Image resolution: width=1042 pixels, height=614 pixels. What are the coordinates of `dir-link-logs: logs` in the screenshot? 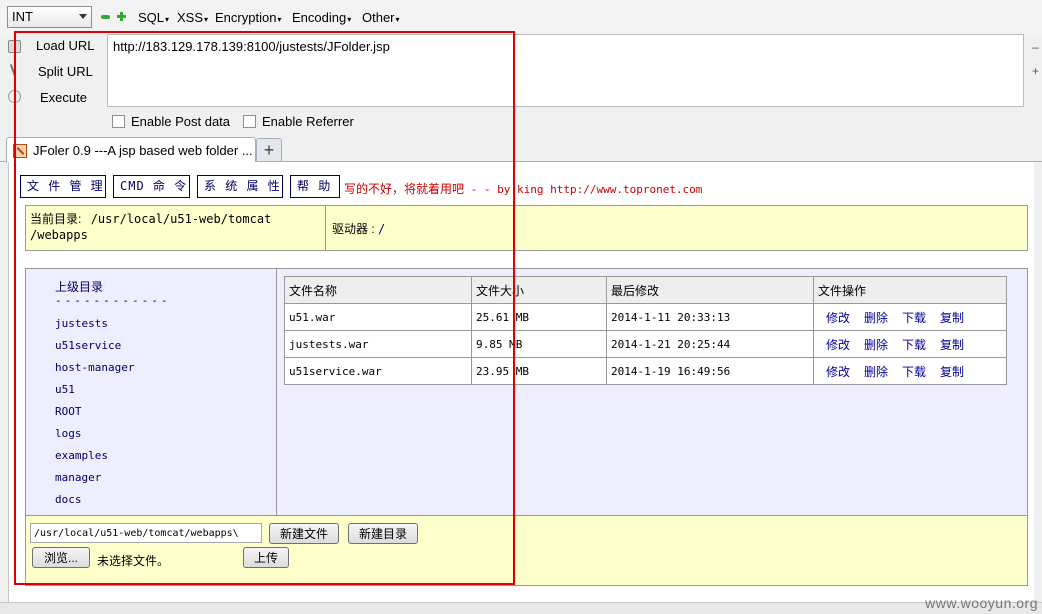 It's located at (68, 433).